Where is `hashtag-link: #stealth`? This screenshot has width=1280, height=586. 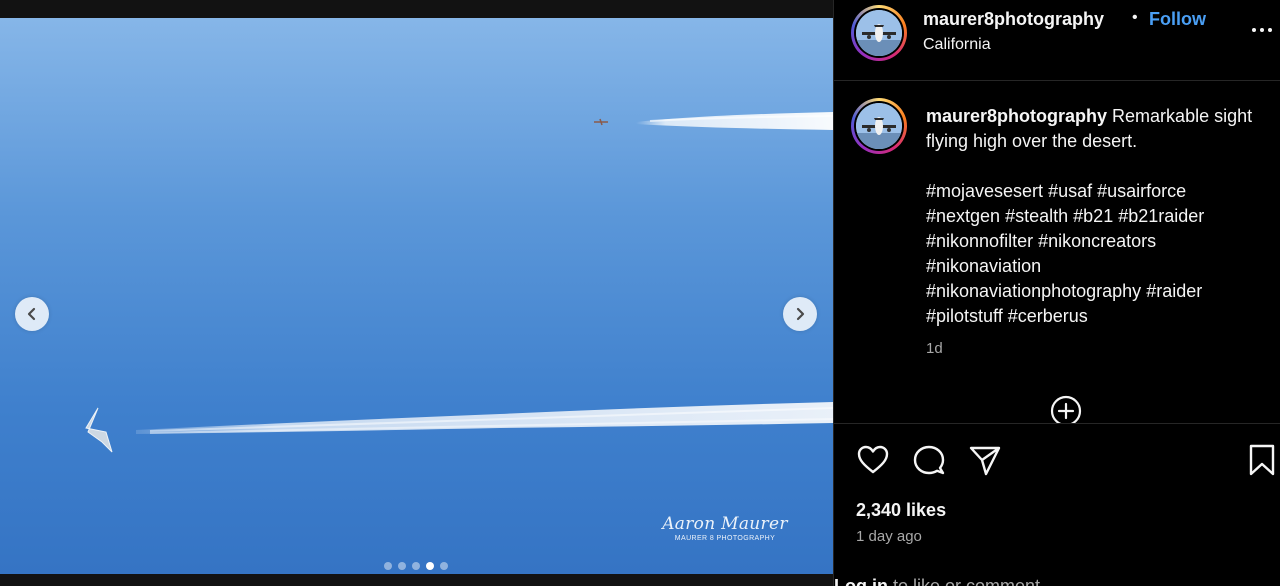 hashtag-link: #stealth is located at coordinates (1036, 216).